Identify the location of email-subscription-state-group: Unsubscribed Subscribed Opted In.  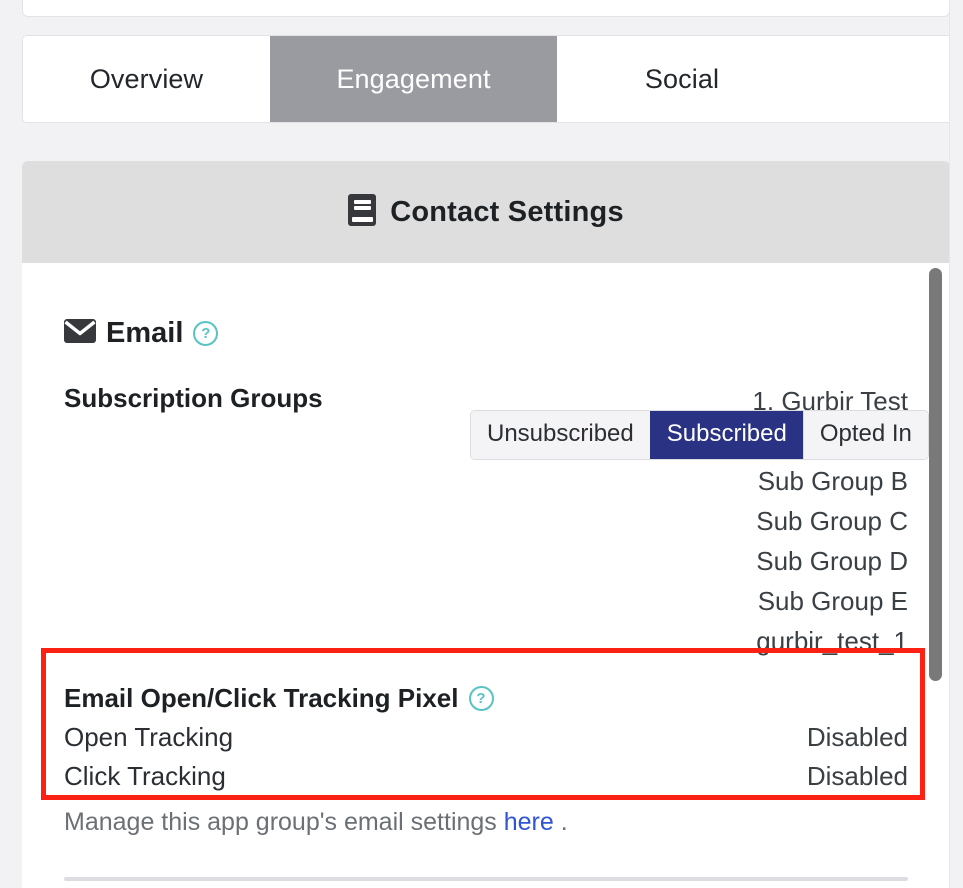
(699, 435).